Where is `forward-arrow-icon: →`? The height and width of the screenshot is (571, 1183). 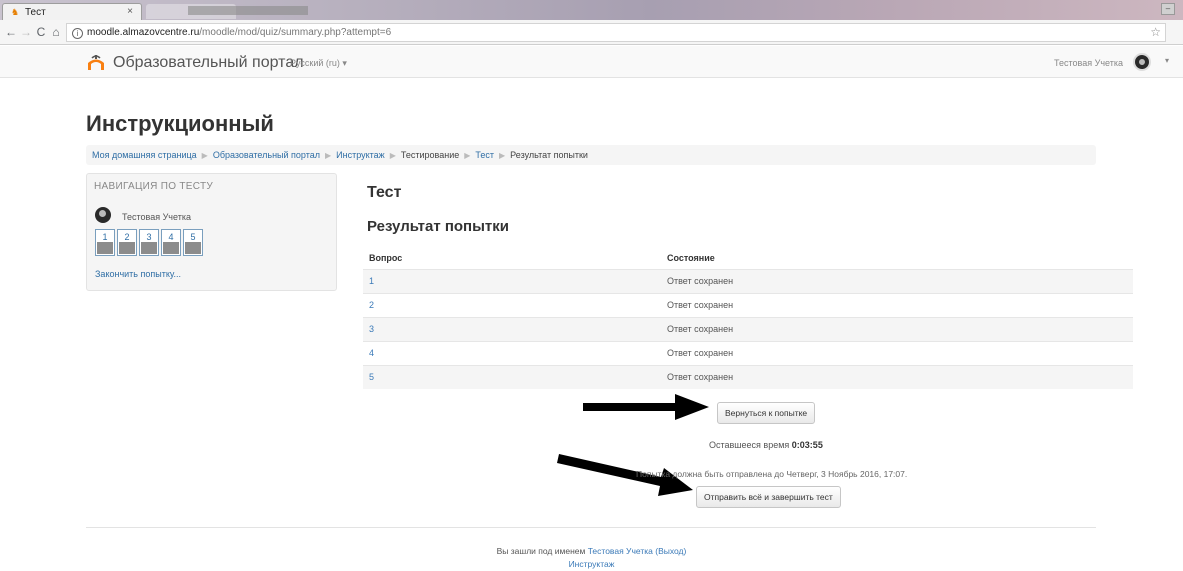
forward-arrow-icon: → is located at coordinates (26, 32).